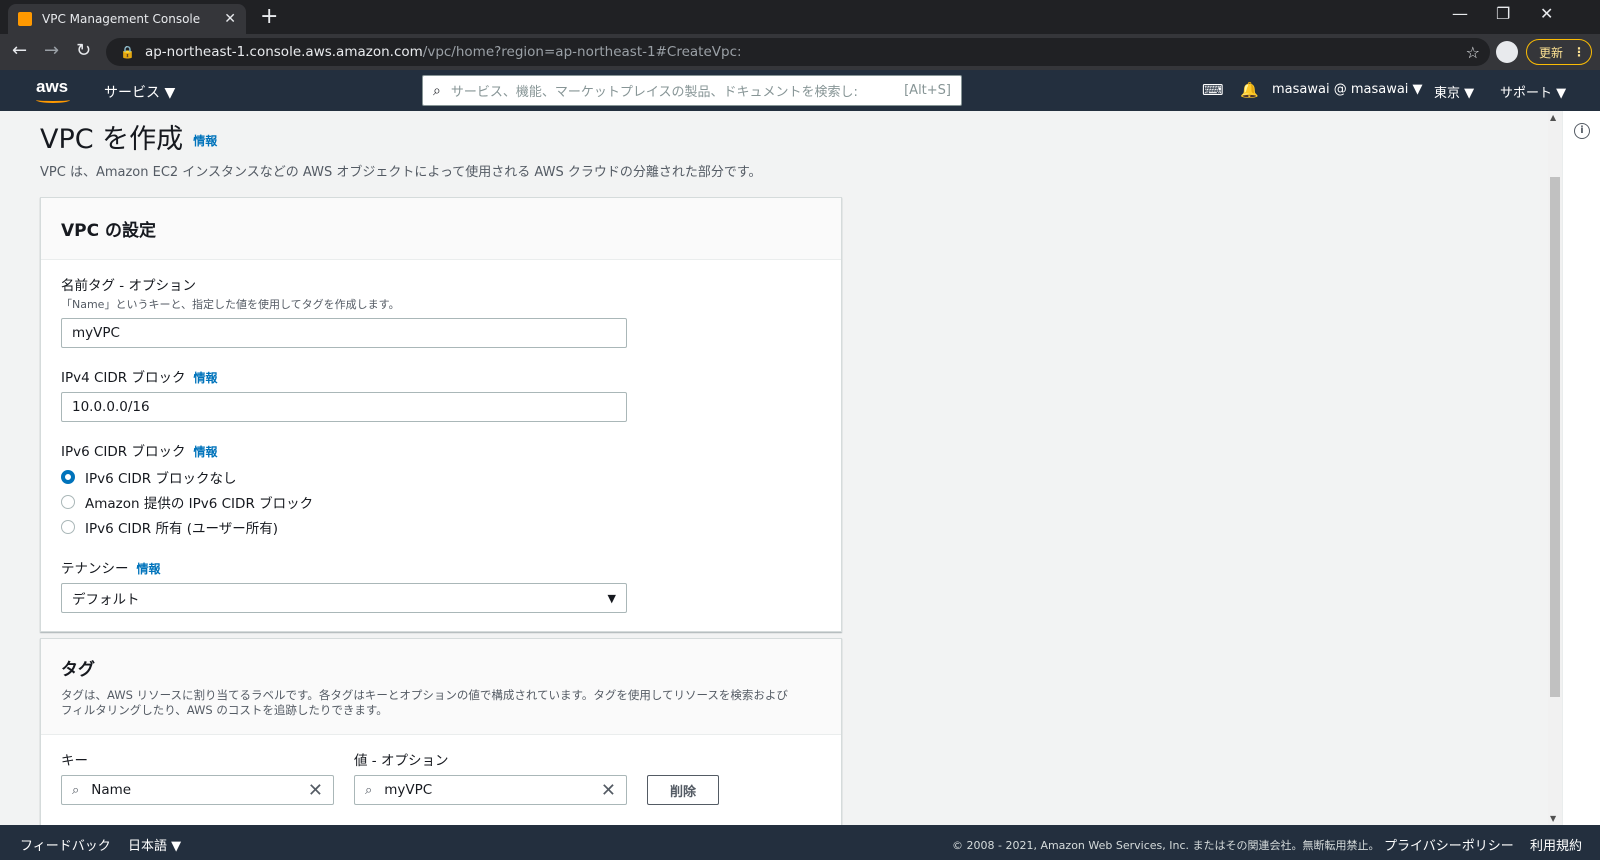  I want to click on lock-icon: 🔒, so click(127, 52).